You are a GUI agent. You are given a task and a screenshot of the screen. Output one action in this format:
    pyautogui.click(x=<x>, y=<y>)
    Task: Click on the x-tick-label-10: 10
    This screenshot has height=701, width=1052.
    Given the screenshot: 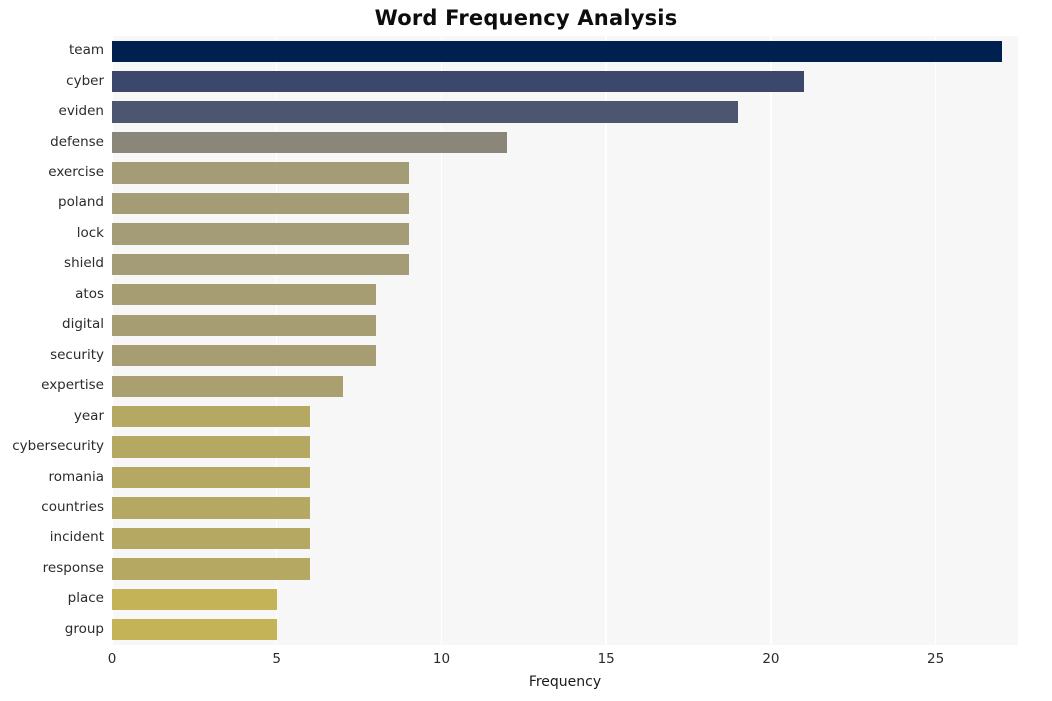 What is the action you would take?
    pyautogui.click(x=441, y=659)
    